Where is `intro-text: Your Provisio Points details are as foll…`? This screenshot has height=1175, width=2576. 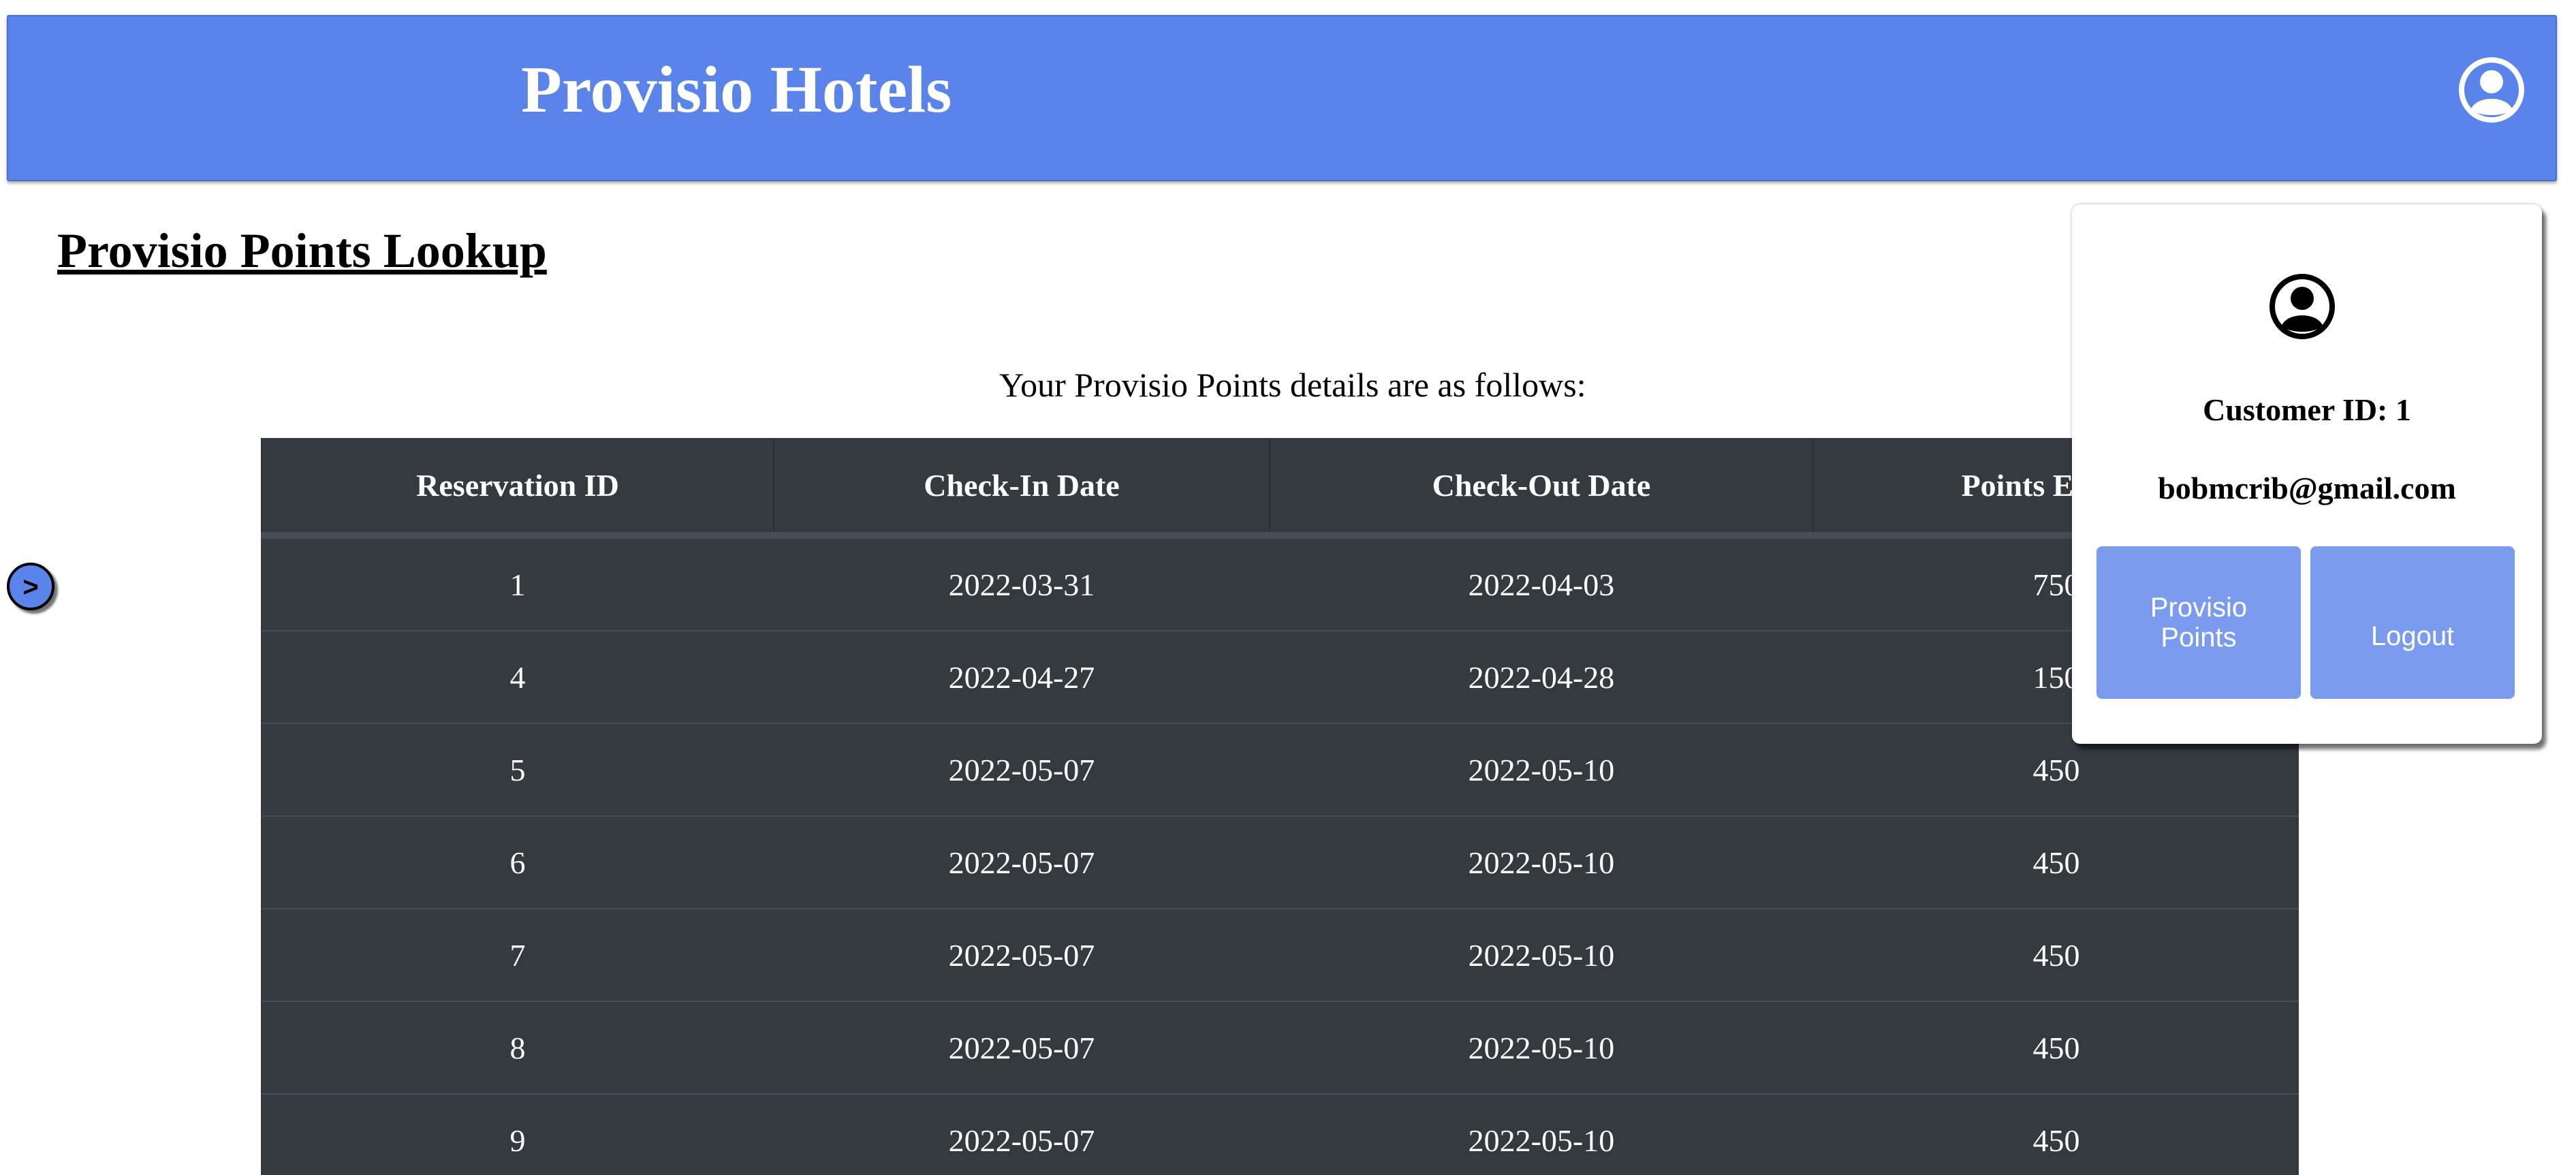
intro-text: Your Provisio Points details are as foll… is located at coordinates (1292, 385).